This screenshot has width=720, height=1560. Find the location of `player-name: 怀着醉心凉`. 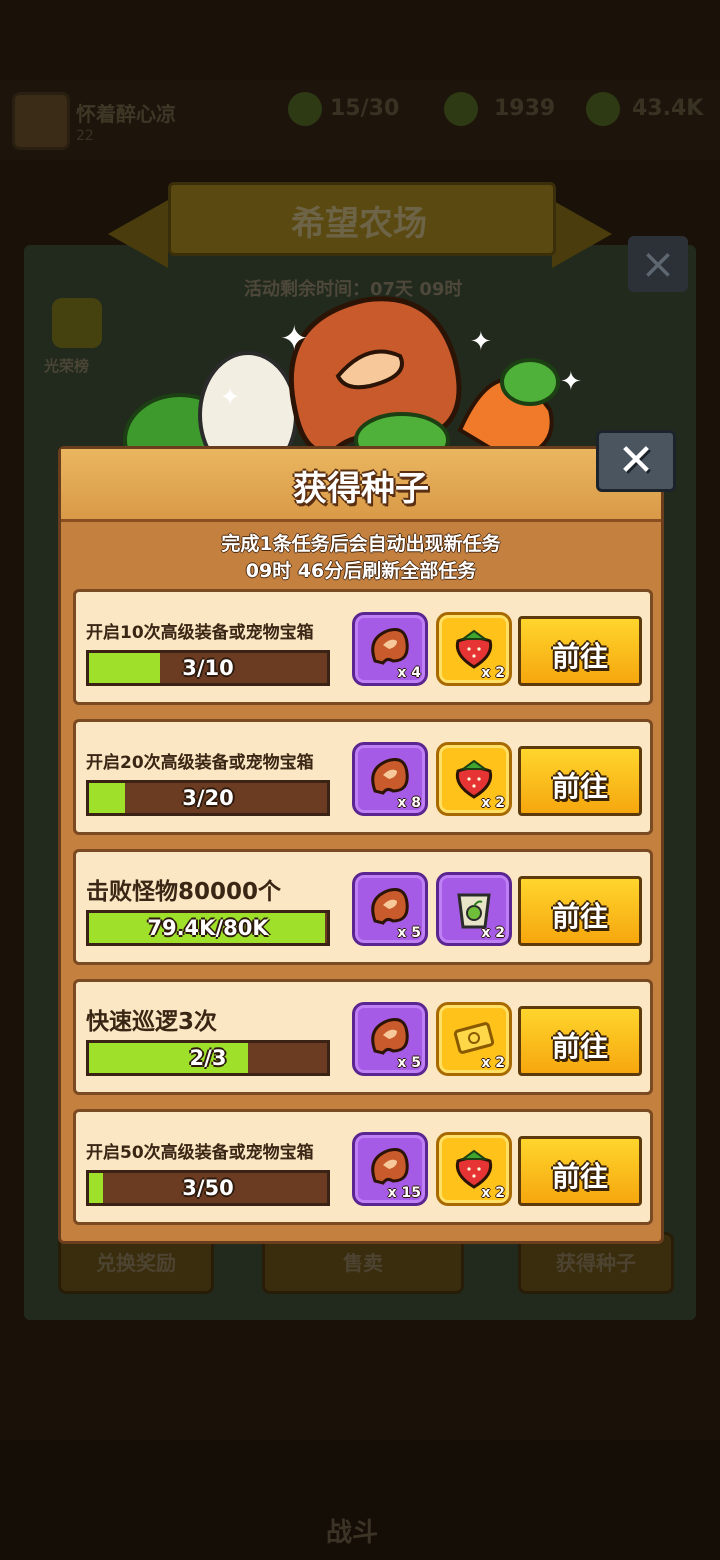

player-name: 怀着醉心凉 is located at coordinates (126, 114).